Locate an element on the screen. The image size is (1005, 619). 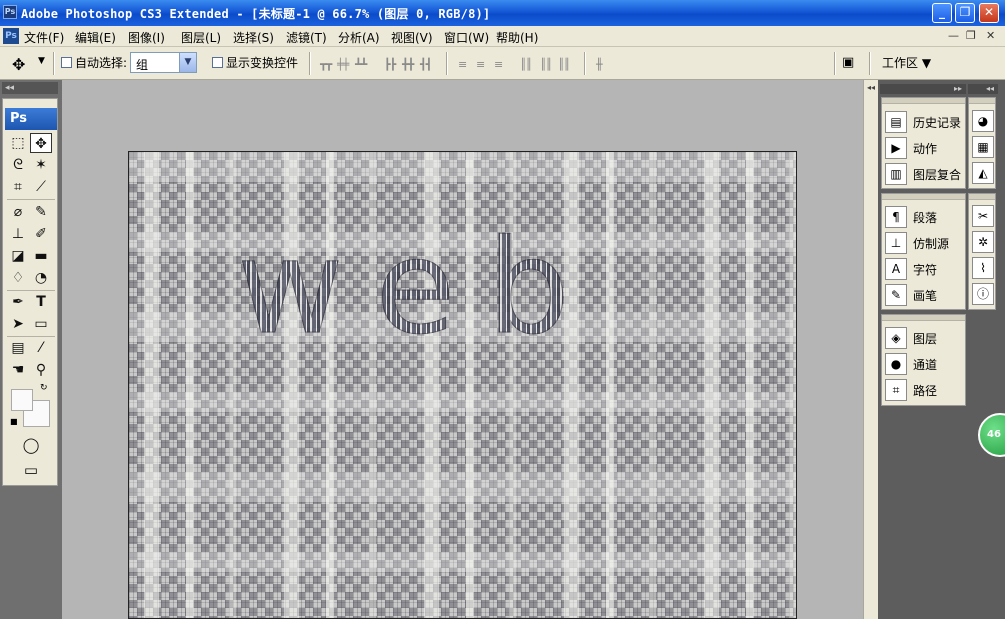
align-left-icon: ┣┣ is located at coordinates (393, 64).